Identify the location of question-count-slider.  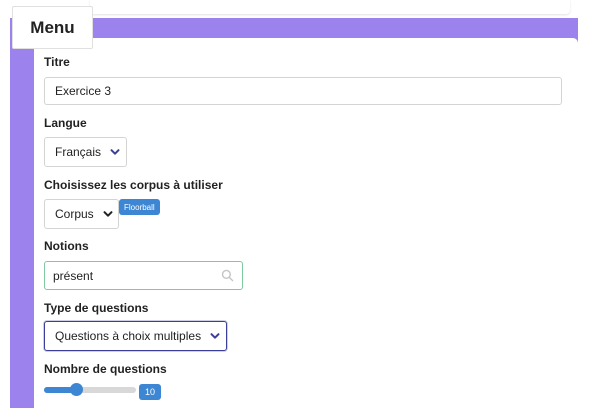
(90, 389).